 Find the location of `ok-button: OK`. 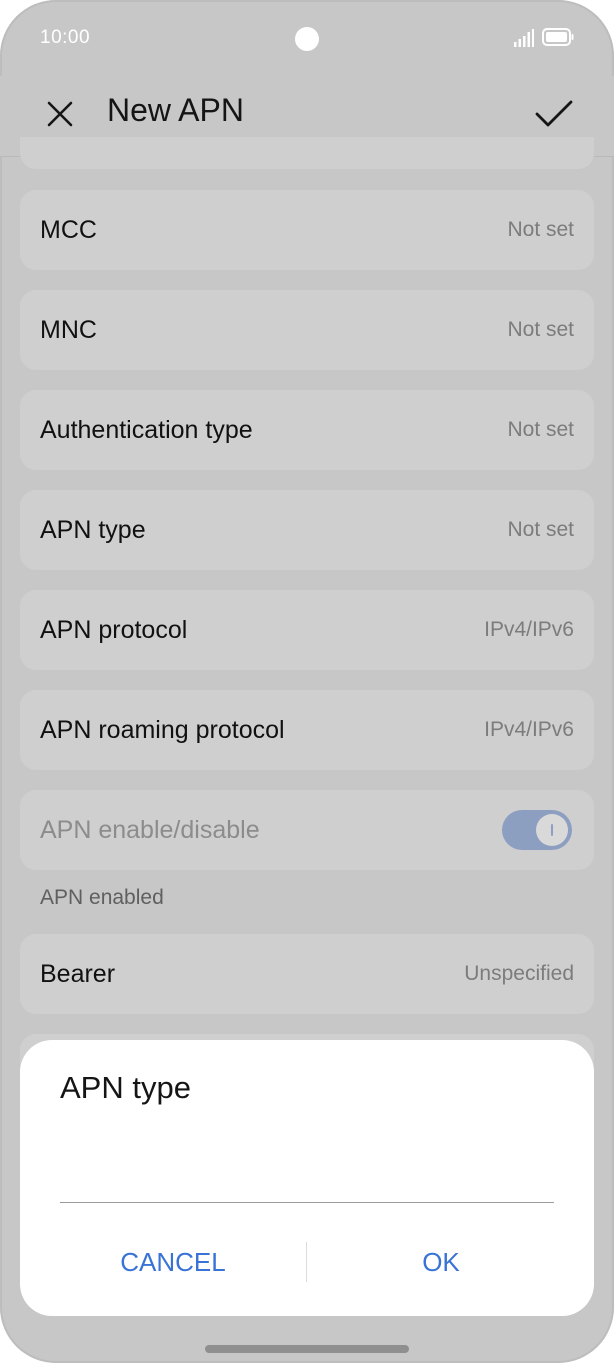

ok-button: OK is located at coordinates (441, 1262).